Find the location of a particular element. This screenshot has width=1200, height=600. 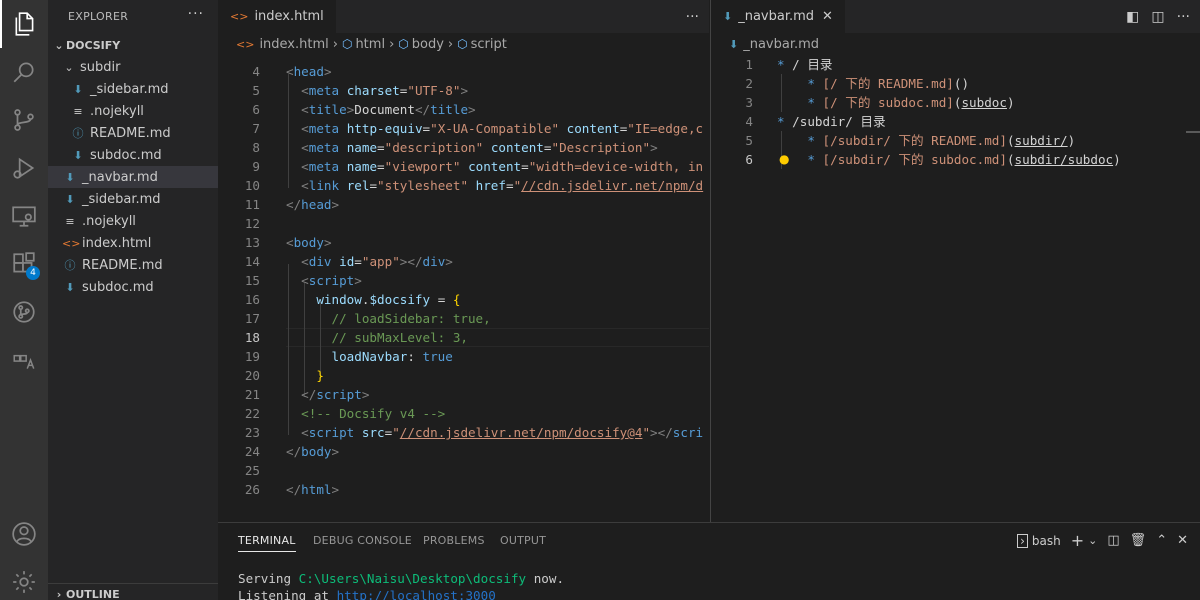

line-number: 6 is located at coordinates (256, 109).